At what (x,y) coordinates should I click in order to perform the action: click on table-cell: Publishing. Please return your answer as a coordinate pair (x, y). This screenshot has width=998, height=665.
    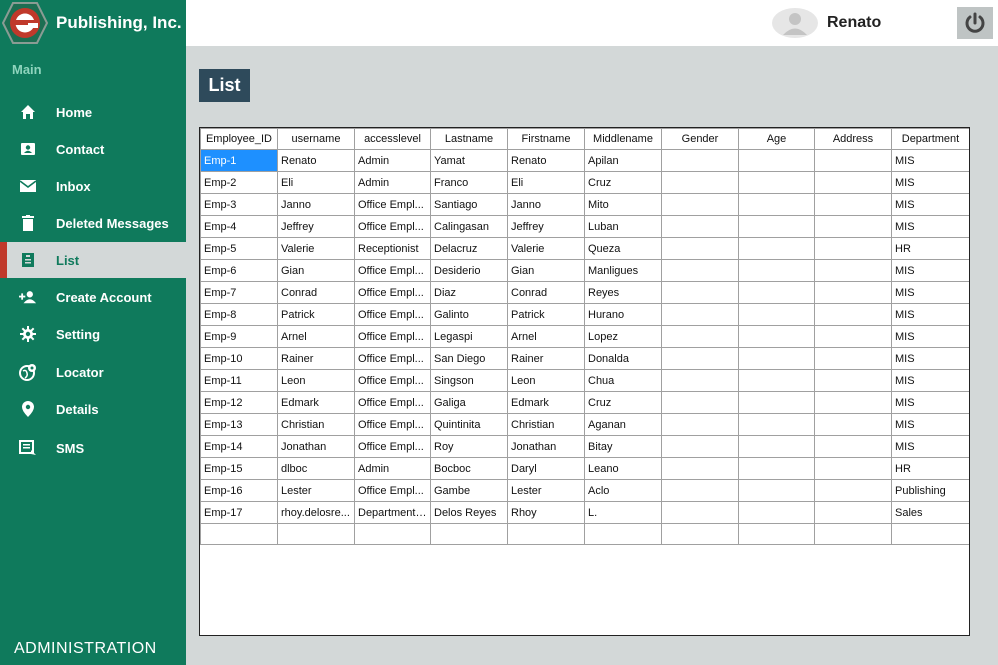
    Looking at the image, I should click on (930, 490).